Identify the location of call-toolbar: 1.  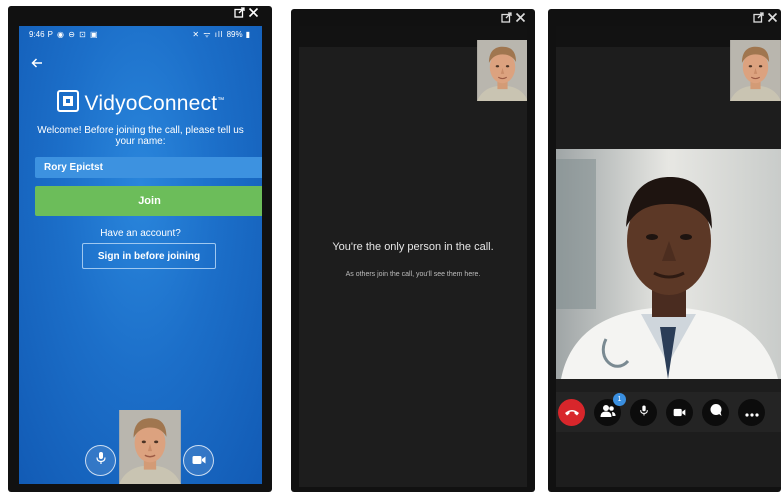
(668, 412).